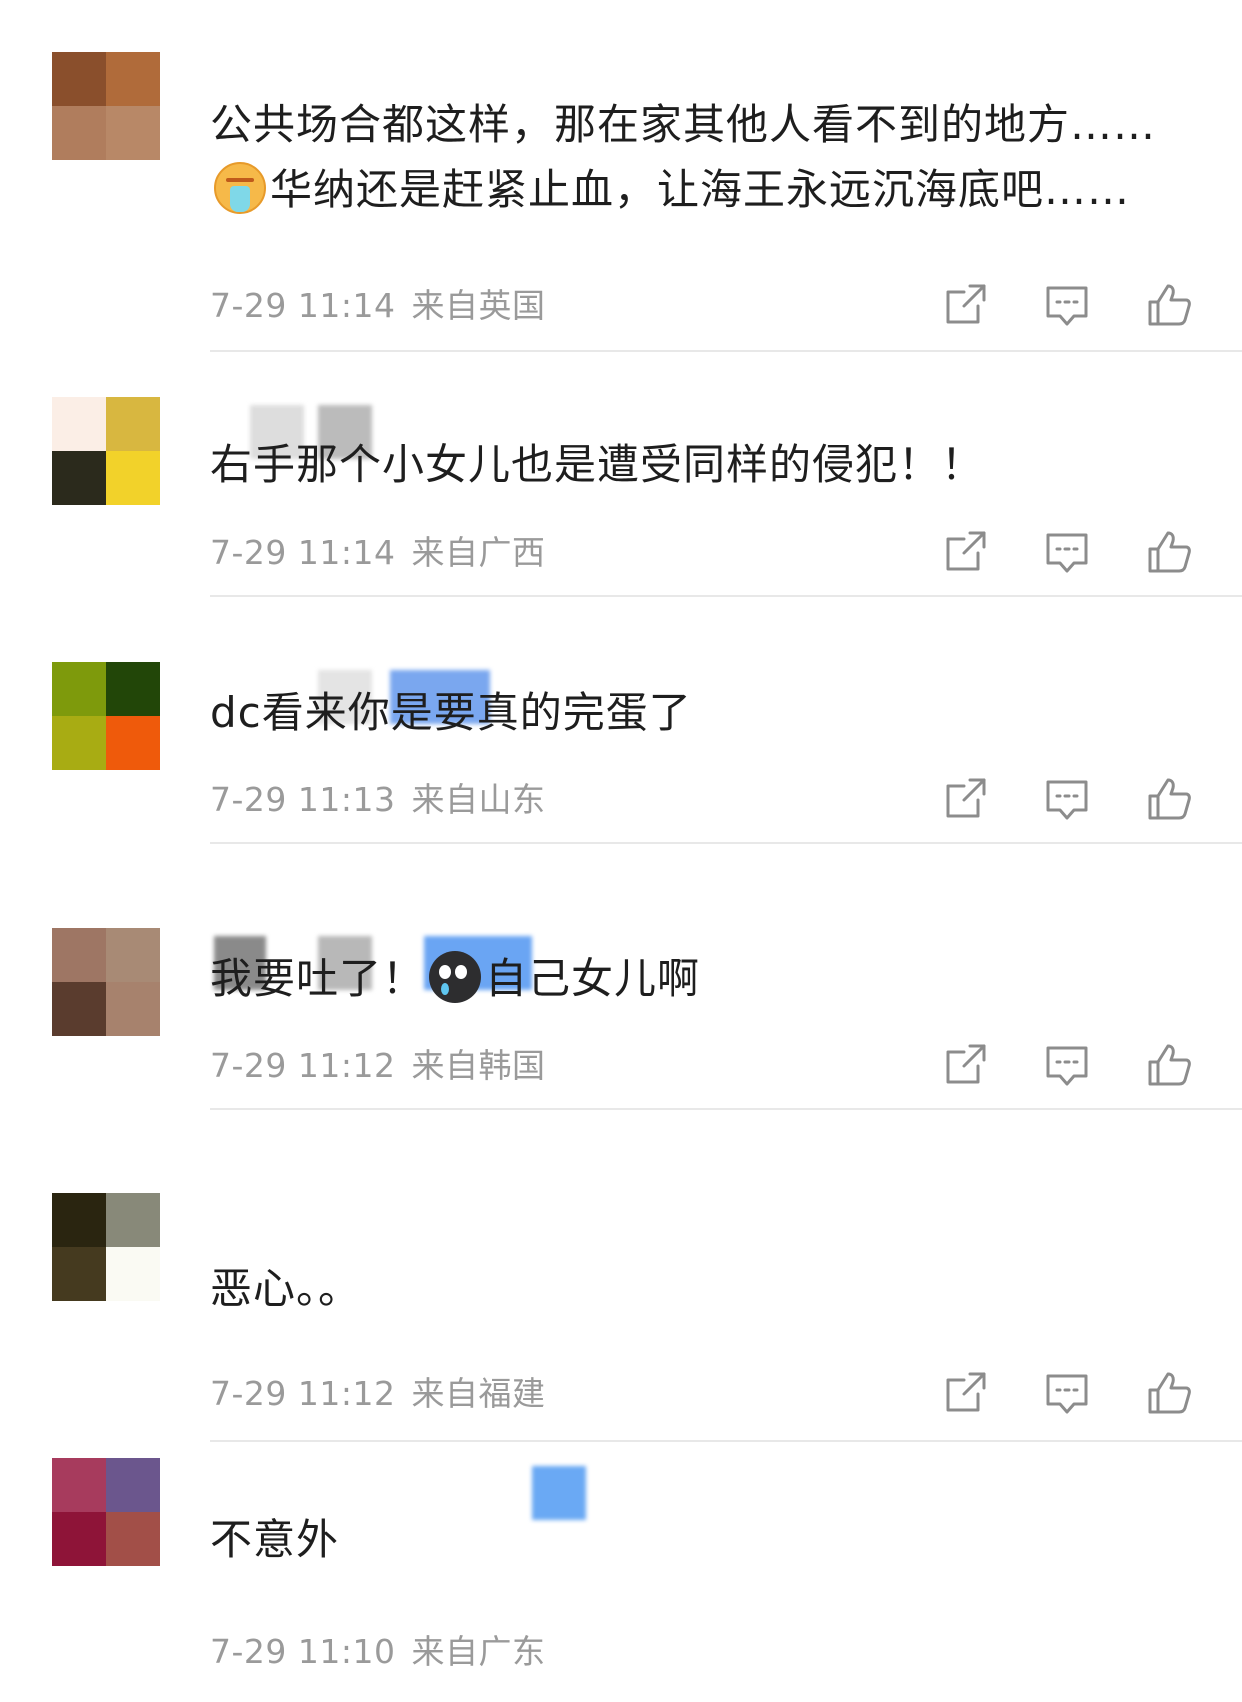 This screenshot has height=1702, width=1242. I want to click on comment-meta: 7-29 11:13 来自山东, so click(378, 800).